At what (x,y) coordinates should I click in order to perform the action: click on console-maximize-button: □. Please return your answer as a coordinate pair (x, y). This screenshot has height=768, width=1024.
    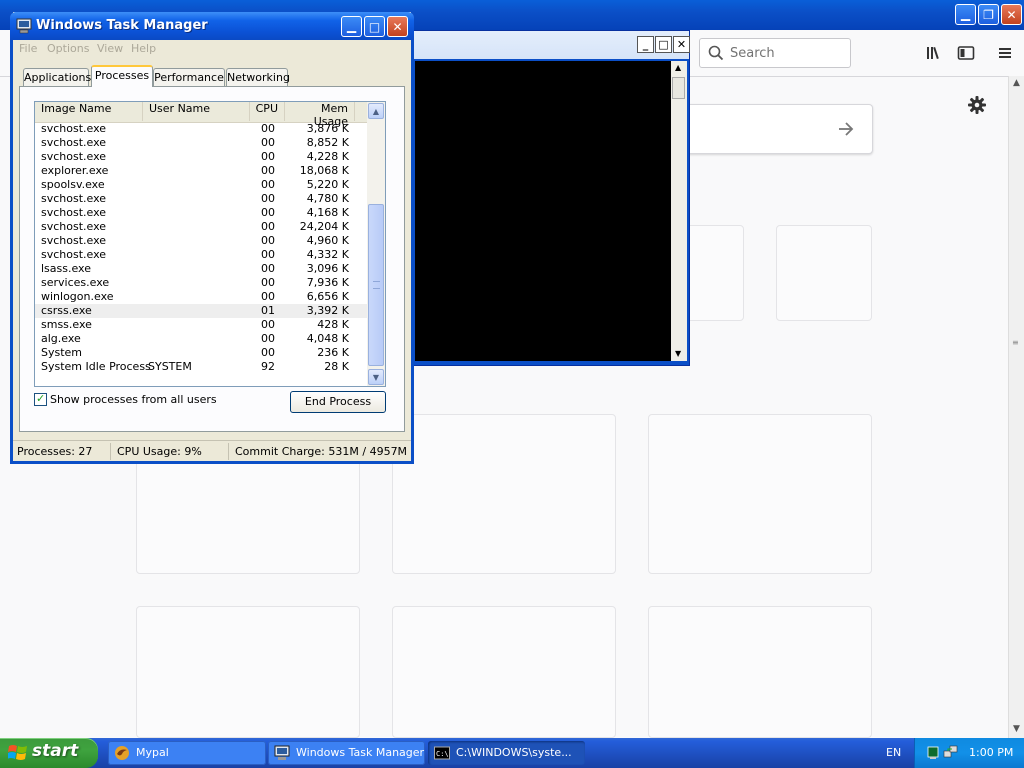
    Looking at the image, I should click on (663, 44).